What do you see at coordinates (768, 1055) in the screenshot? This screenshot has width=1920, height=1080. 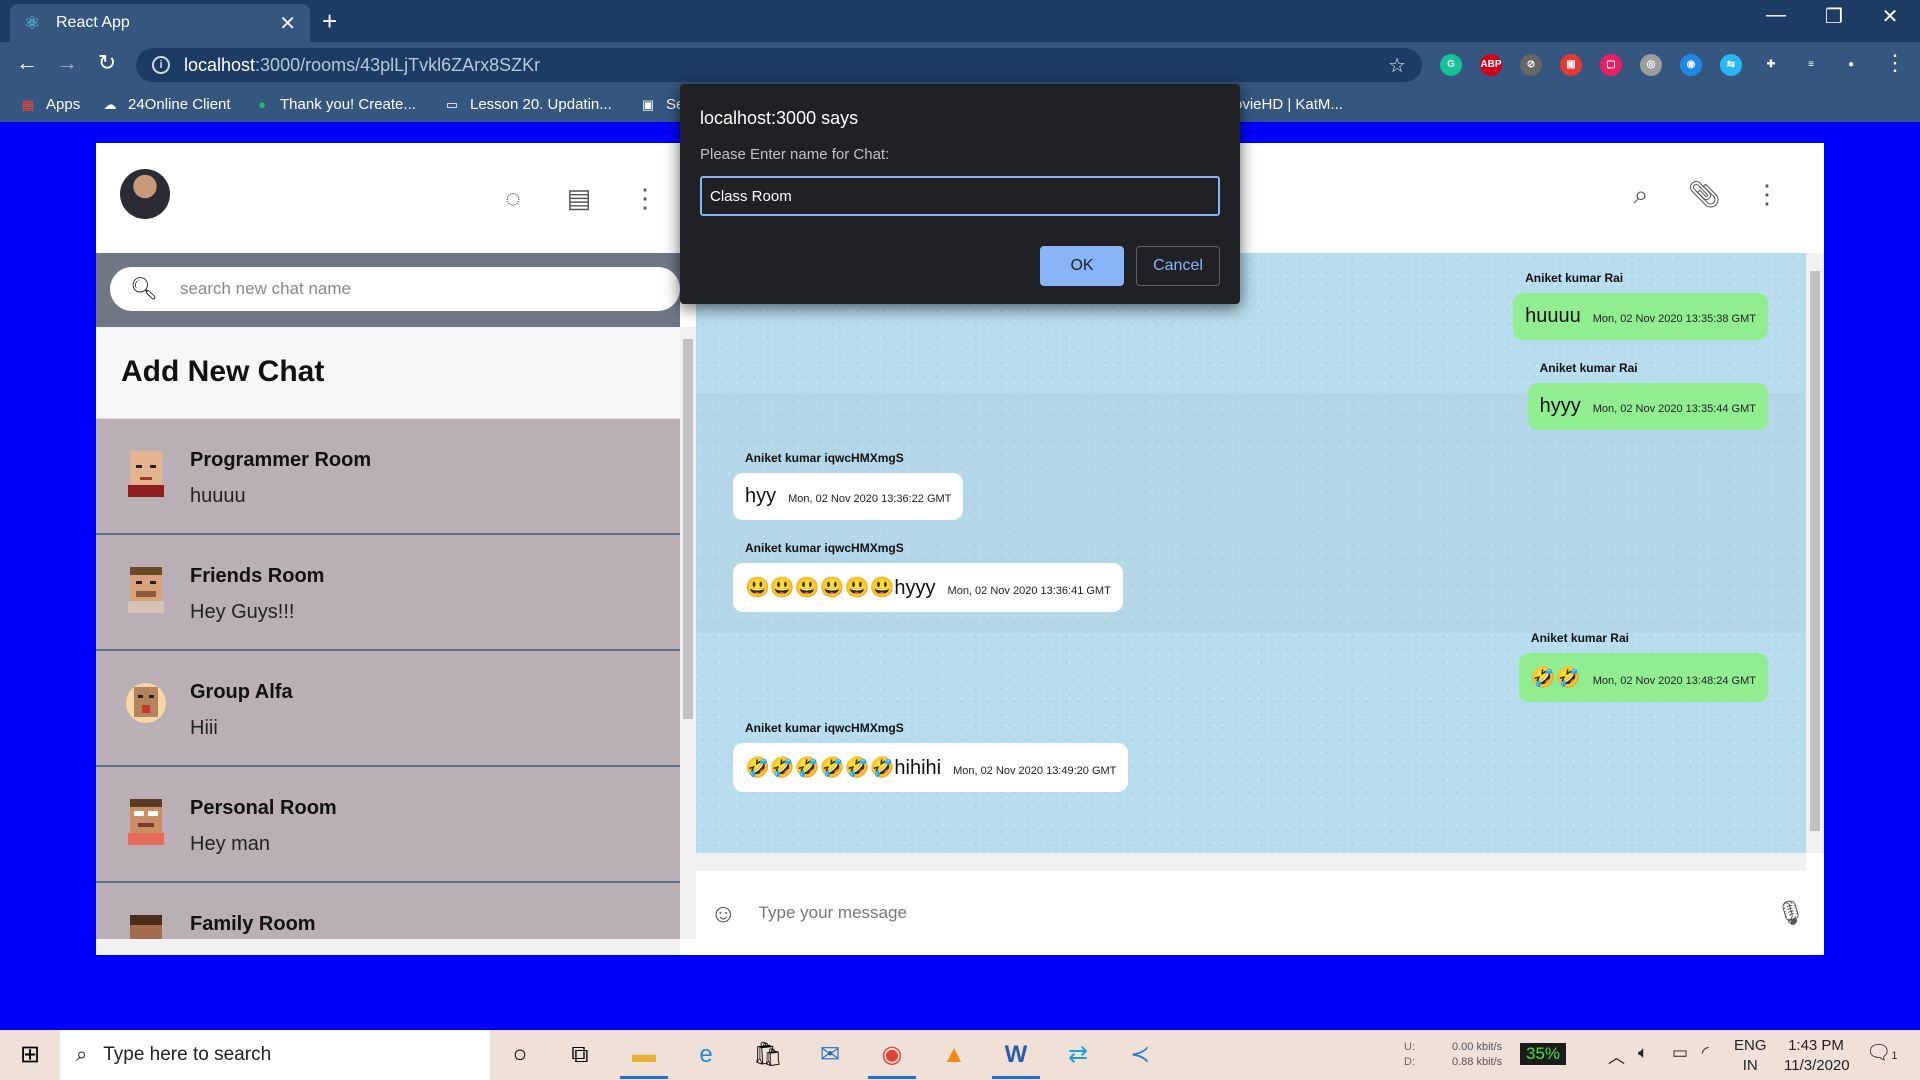 I see `store-icon: 🛍︎` at bounding box center [768, 1055].